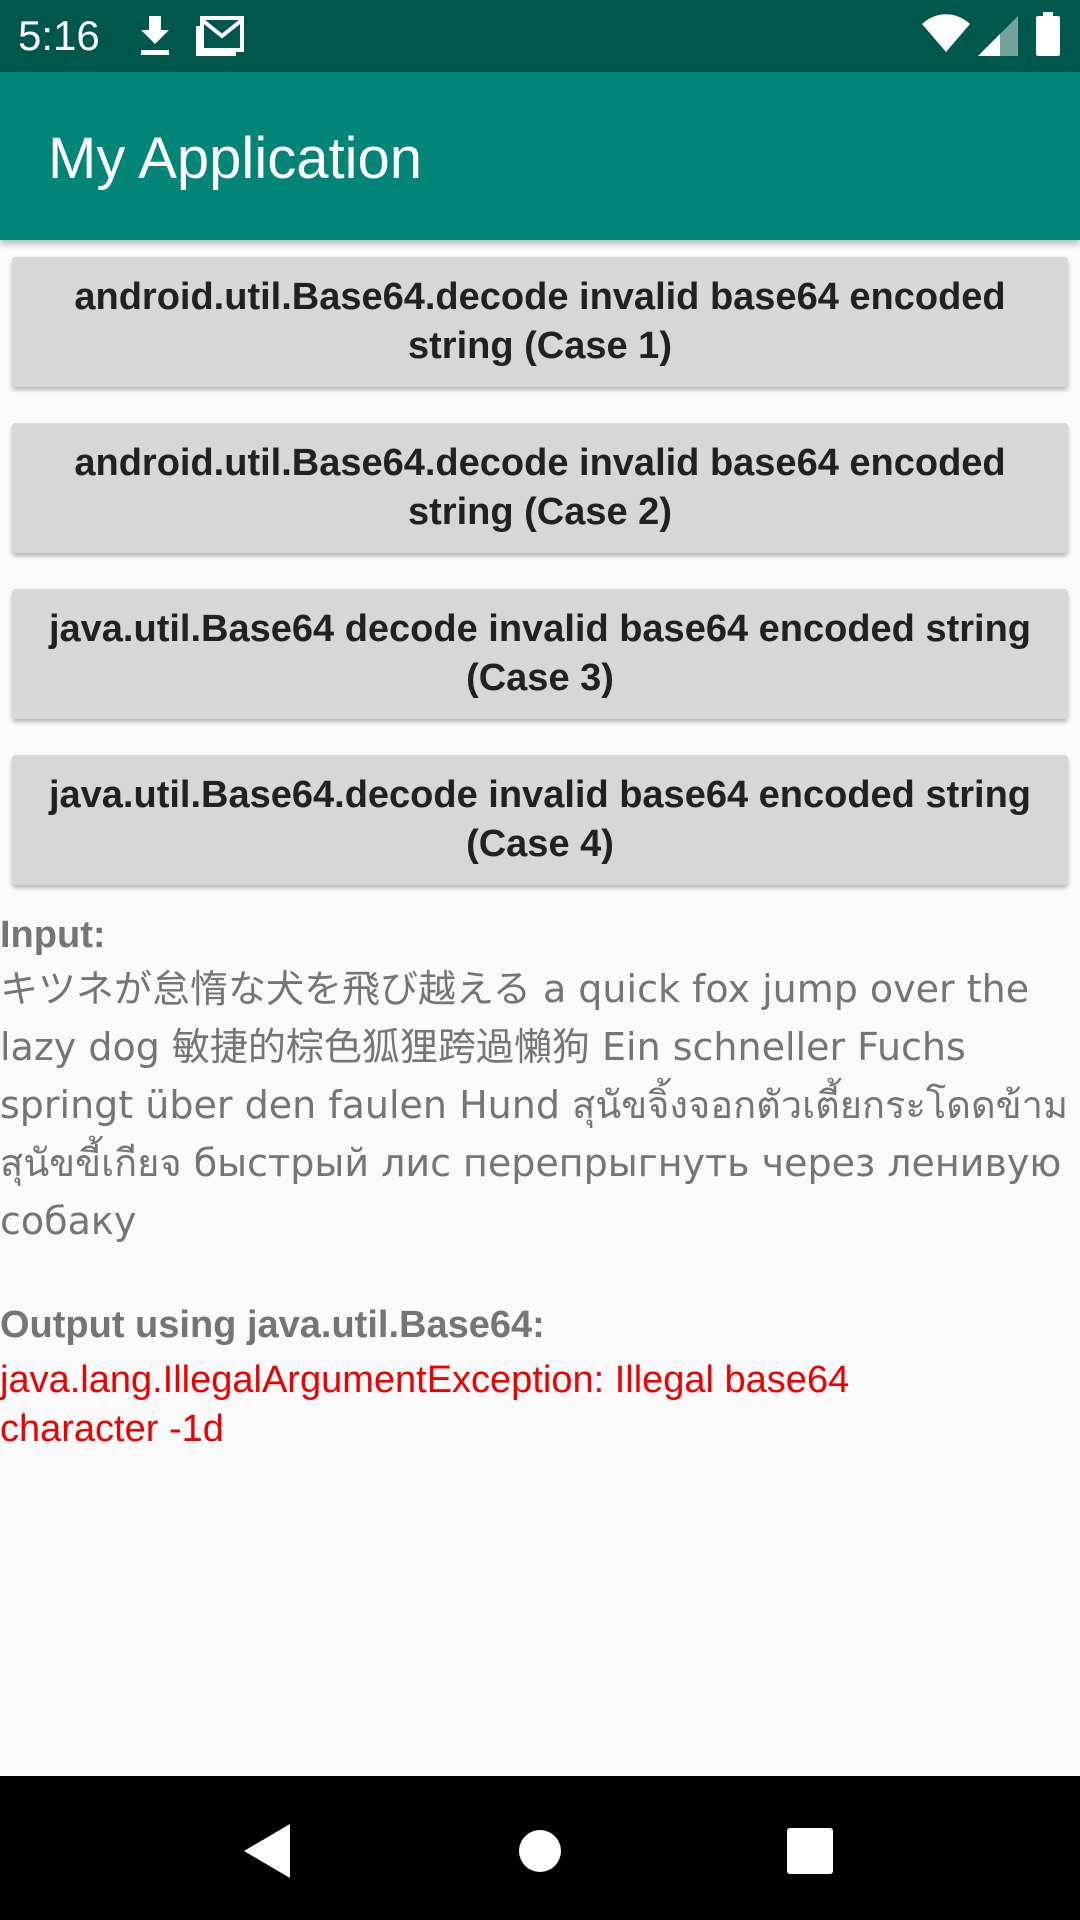  I want to click on output-label: Output using java.util.Base64:, so click(272, 1325).